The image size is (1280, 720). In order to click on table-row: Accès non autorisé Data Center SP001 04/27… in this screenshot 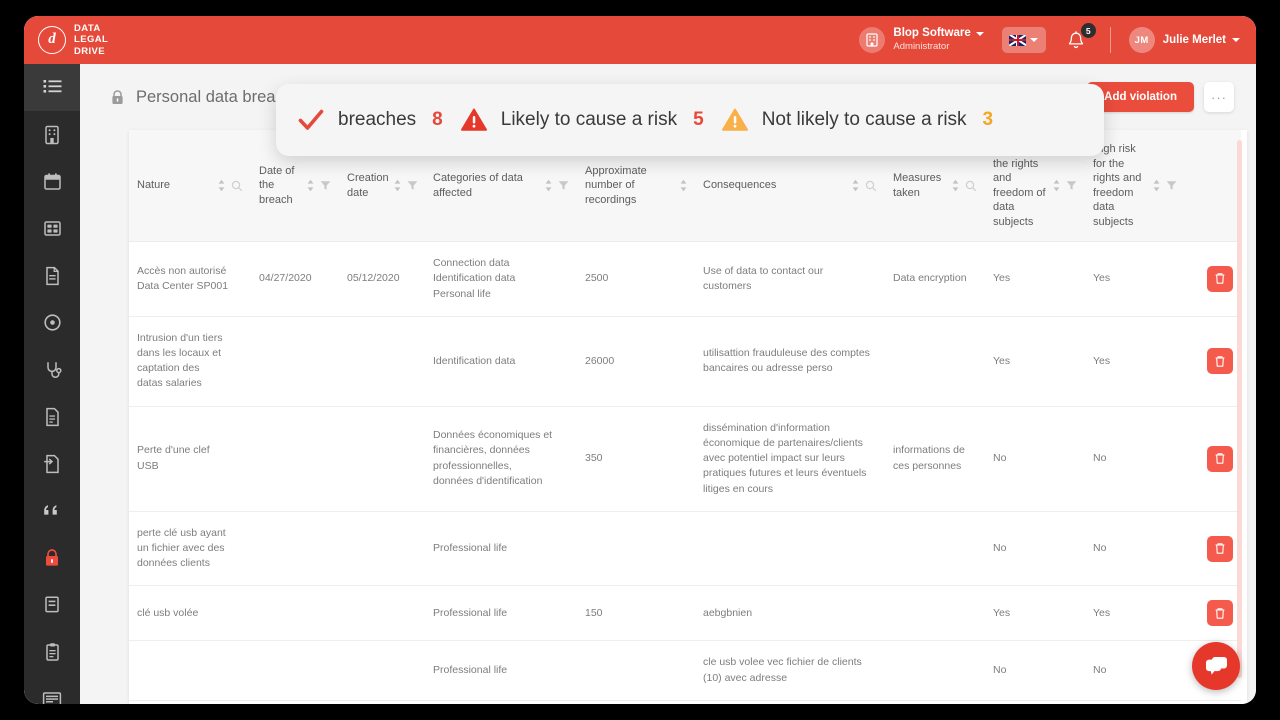, I will do `click(685, 279)`.